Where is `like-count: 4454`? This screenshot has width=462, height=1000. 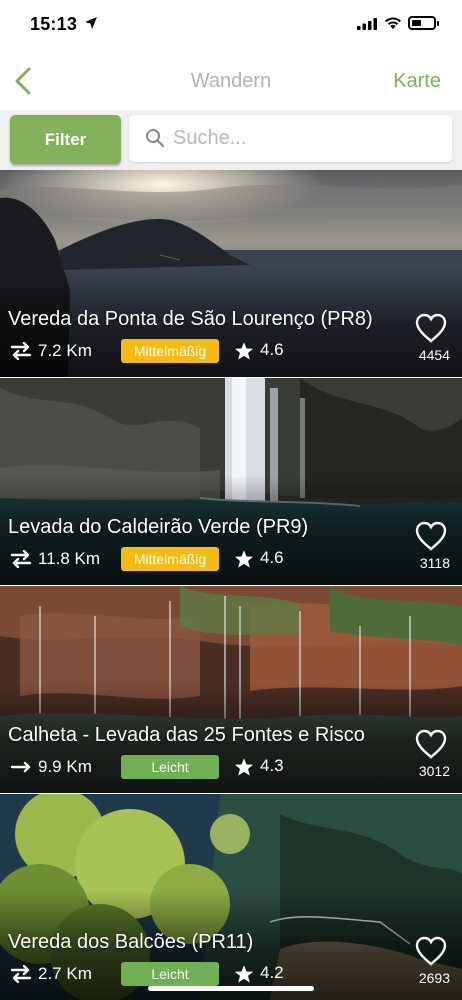 like-count: 4454 is located at coordinates (434, 355).